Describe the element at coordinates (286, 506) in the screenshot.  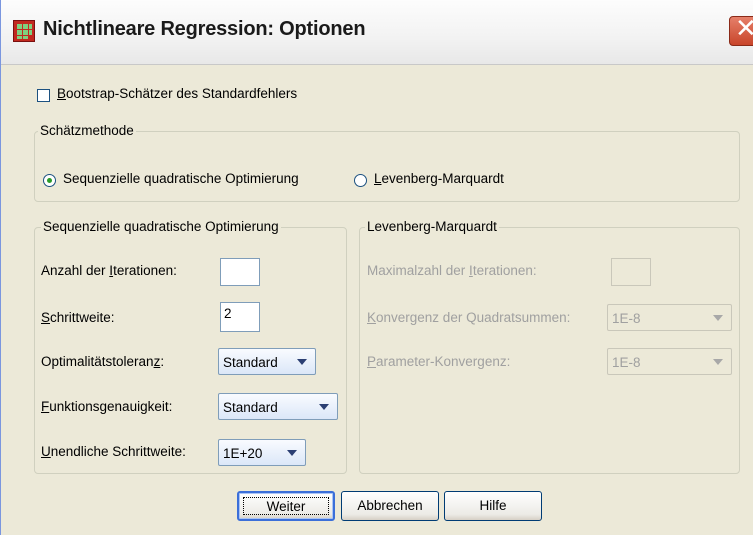
I see `continue-button: Weiter` at that location.